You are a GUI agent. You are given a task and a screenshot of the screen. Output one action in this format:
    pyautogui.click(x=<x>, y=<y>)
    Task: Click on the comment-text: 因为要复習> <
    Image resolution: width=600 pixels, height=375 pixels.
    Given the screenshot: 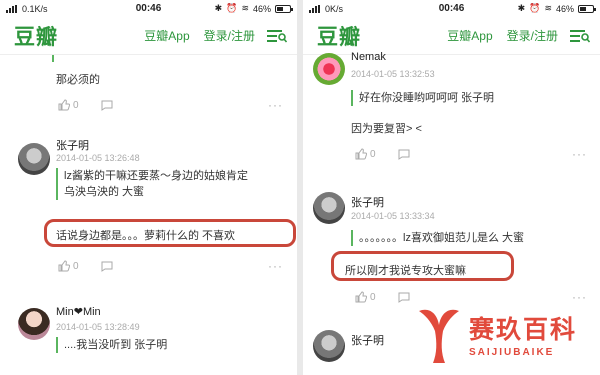 What is the action you would take?
    pyautogui.click(x=386, y=129)
    